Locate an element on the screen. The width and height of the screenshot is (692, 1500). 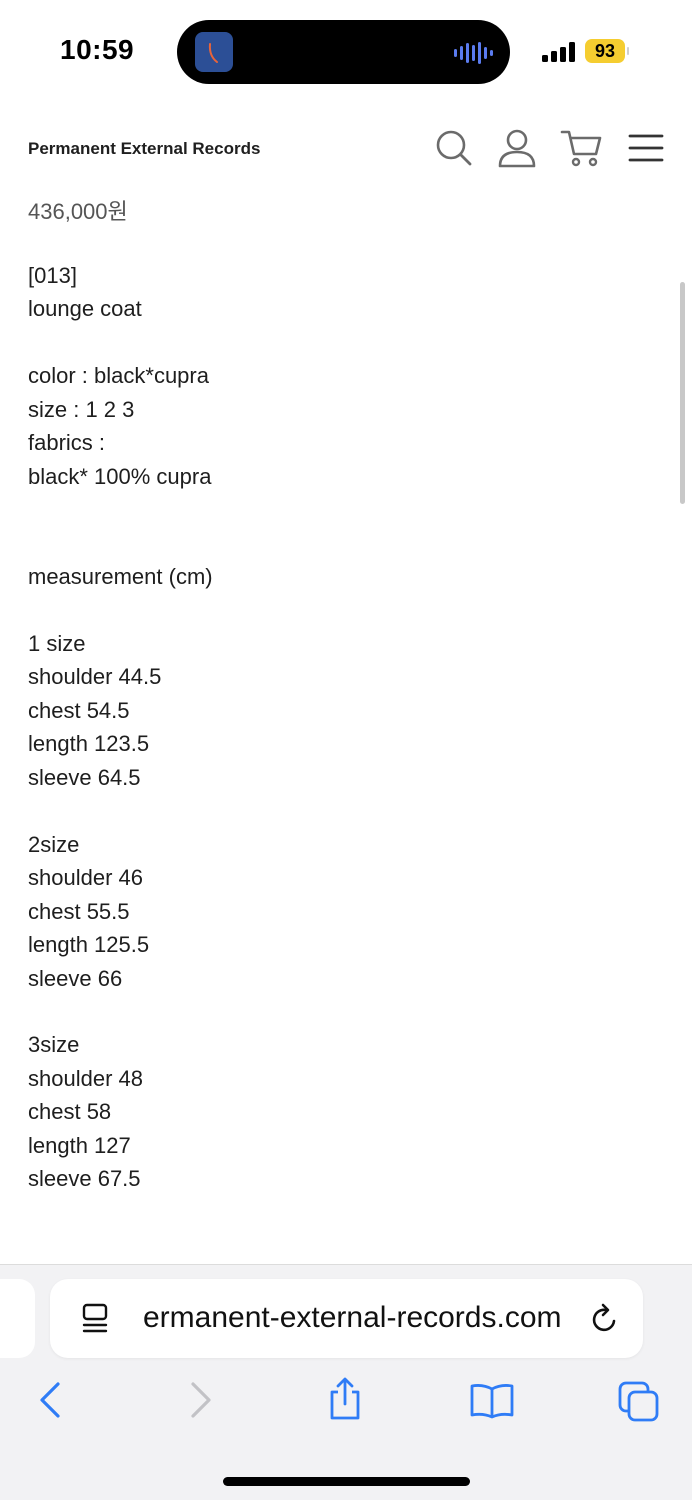
bookmarks-icon is located at coordinates (492, 1401).